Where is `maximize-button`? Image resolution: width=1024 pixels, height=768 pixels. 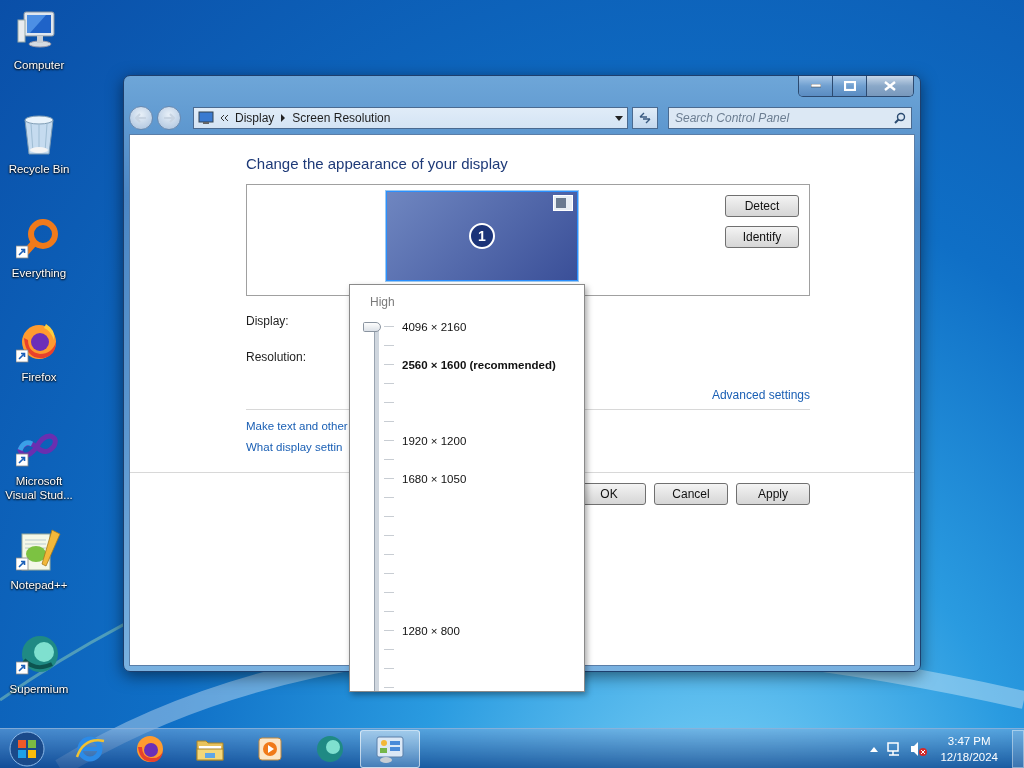 maximize-button is located at coordinates (850, 86).